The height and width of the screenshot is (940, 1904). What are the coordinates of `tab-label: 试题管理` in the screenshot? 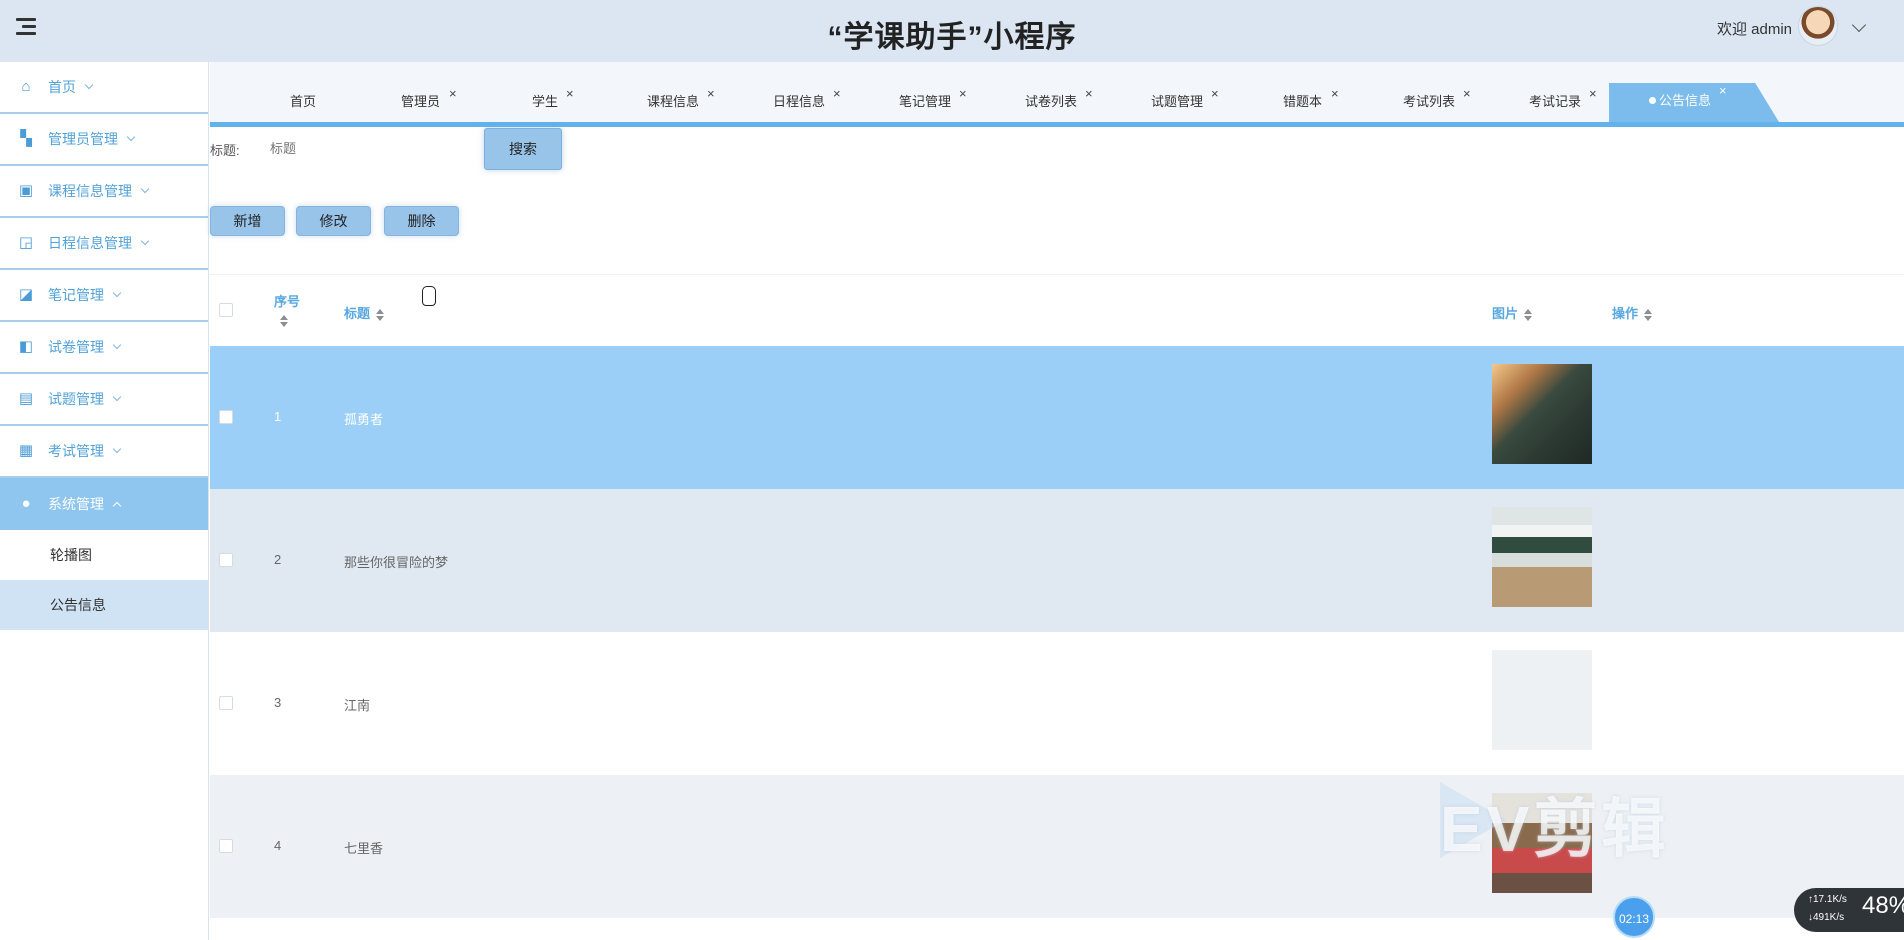 It's located at (1177, 101).